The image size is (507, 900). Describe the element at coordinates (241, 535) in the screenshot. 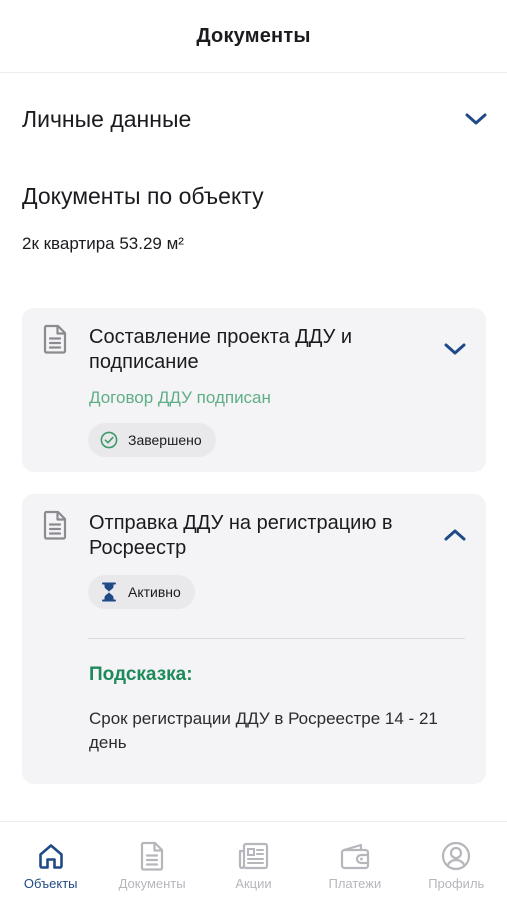

I see `card-title: Отправка ДДУ на регистрацию в Росреестр` at that location.